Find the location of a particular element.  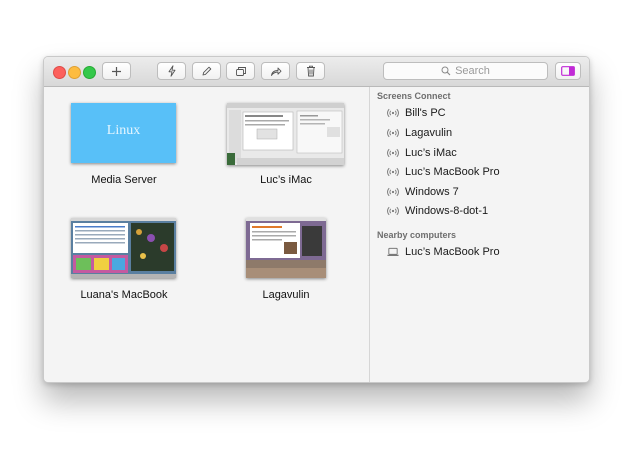

laptop-icon is located at coordinates (393, 252).